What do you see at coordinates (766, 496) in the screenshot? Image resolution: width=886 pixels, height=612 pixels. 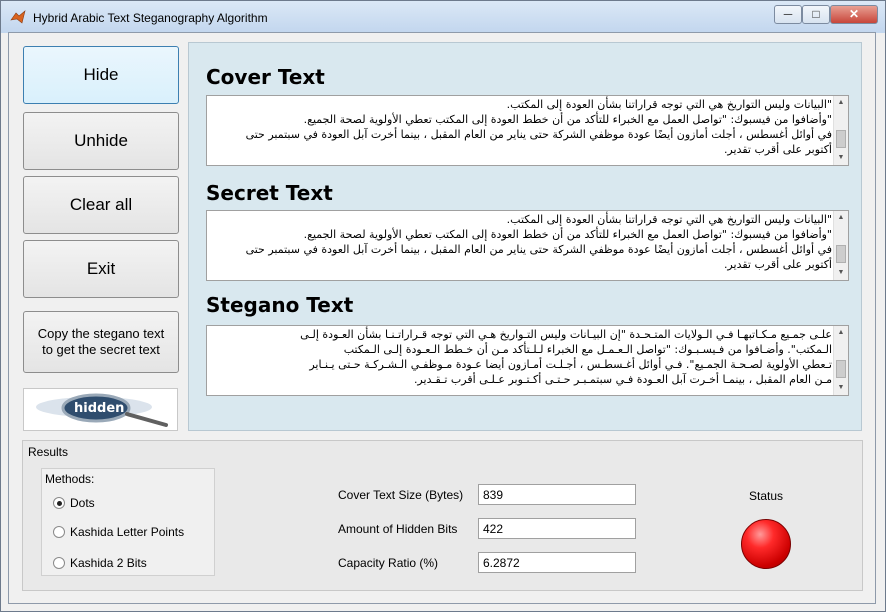 I see `status-label: Status` at bounding box center [766, 496].